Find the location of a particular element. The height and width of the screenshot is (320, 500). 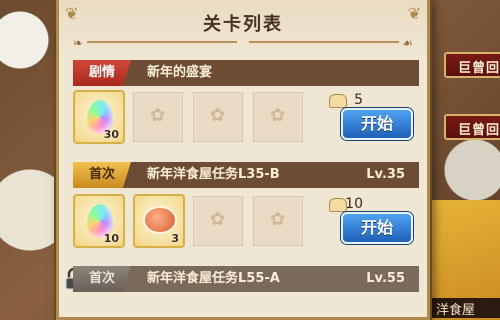

reward-row: 30 5 开始 is located at coordinates (246, 117).